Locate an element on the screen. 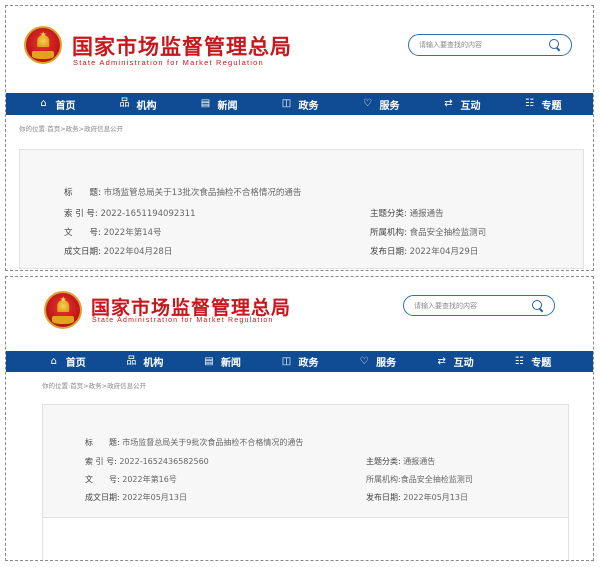 The width and height of the screenshot is (600, 567). doc-index: 2022-1651194092311 is located at coordinates (148, 214).